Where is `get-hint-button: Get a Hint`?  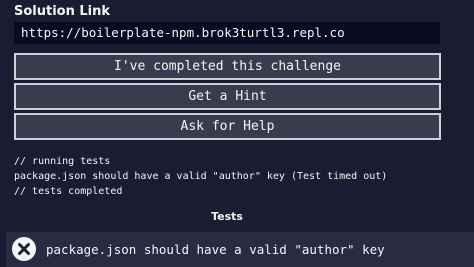
get-hint-button: Get a Hint is located at coordinates (227, 96).